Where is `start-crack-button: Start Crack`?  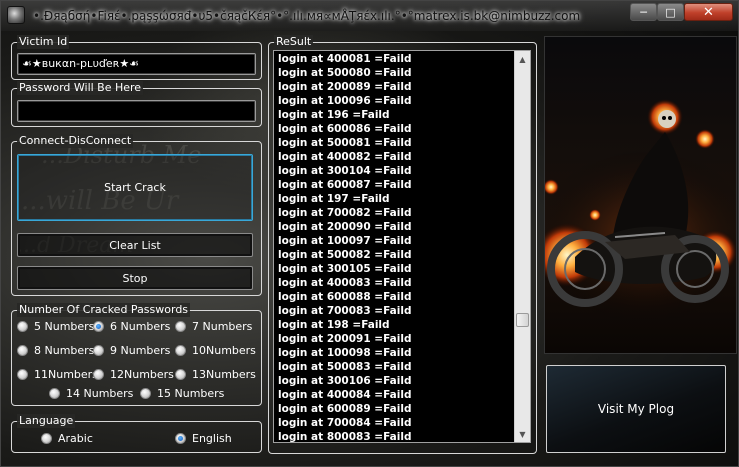
start-crack-button: Start Crack is located at coordinates (135, 187).